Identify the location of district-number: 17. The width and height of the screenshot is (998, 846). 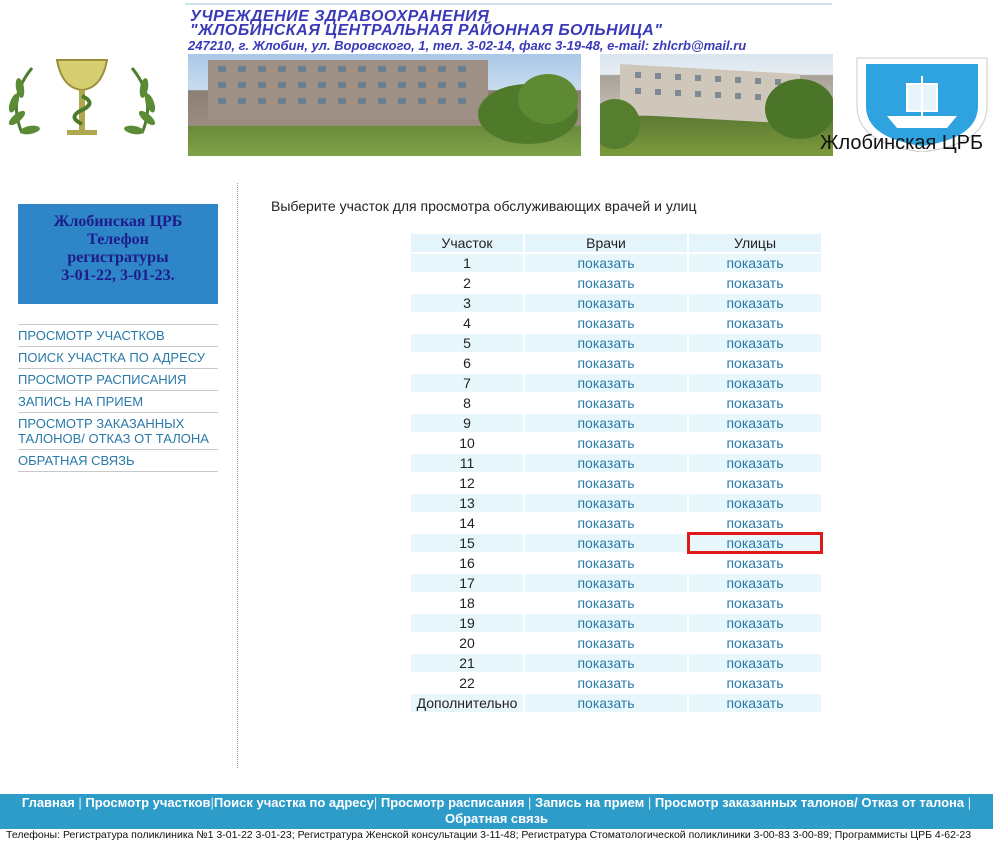
(467, 583).